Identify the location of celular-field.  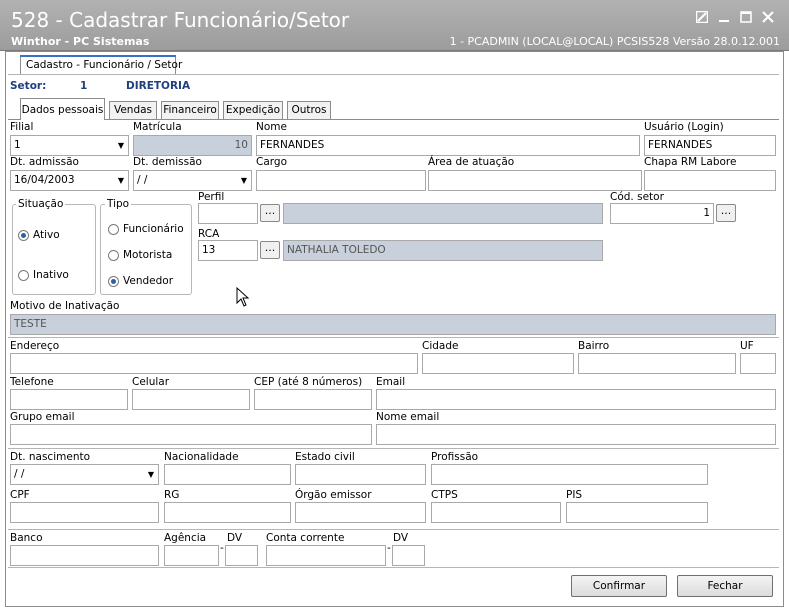
(191, 399).